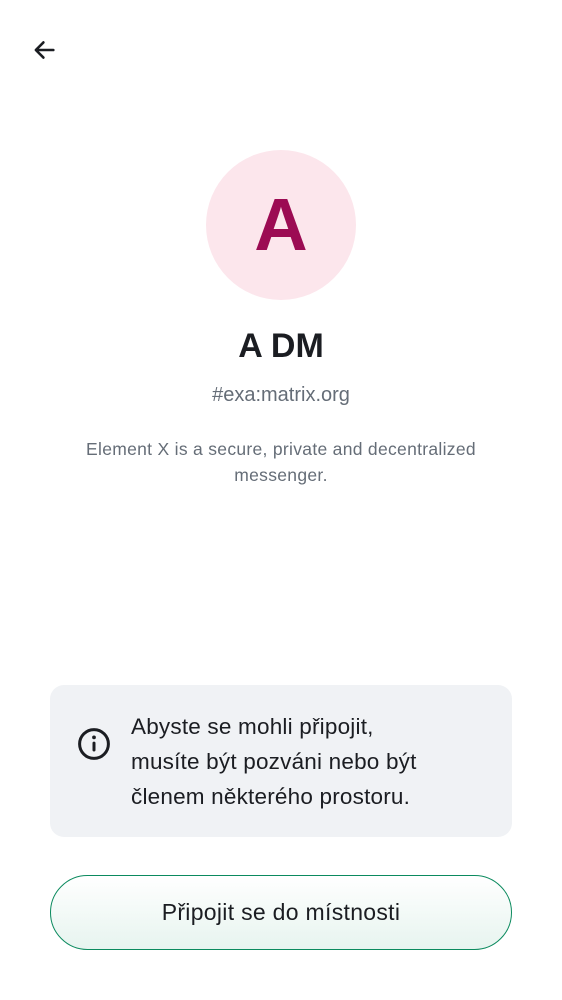 Image resolution: width=562 pixels, height=1000 pixels. Describe the element at coordinates (94, 744) in the screenshot. I see `info-icon` at that location.